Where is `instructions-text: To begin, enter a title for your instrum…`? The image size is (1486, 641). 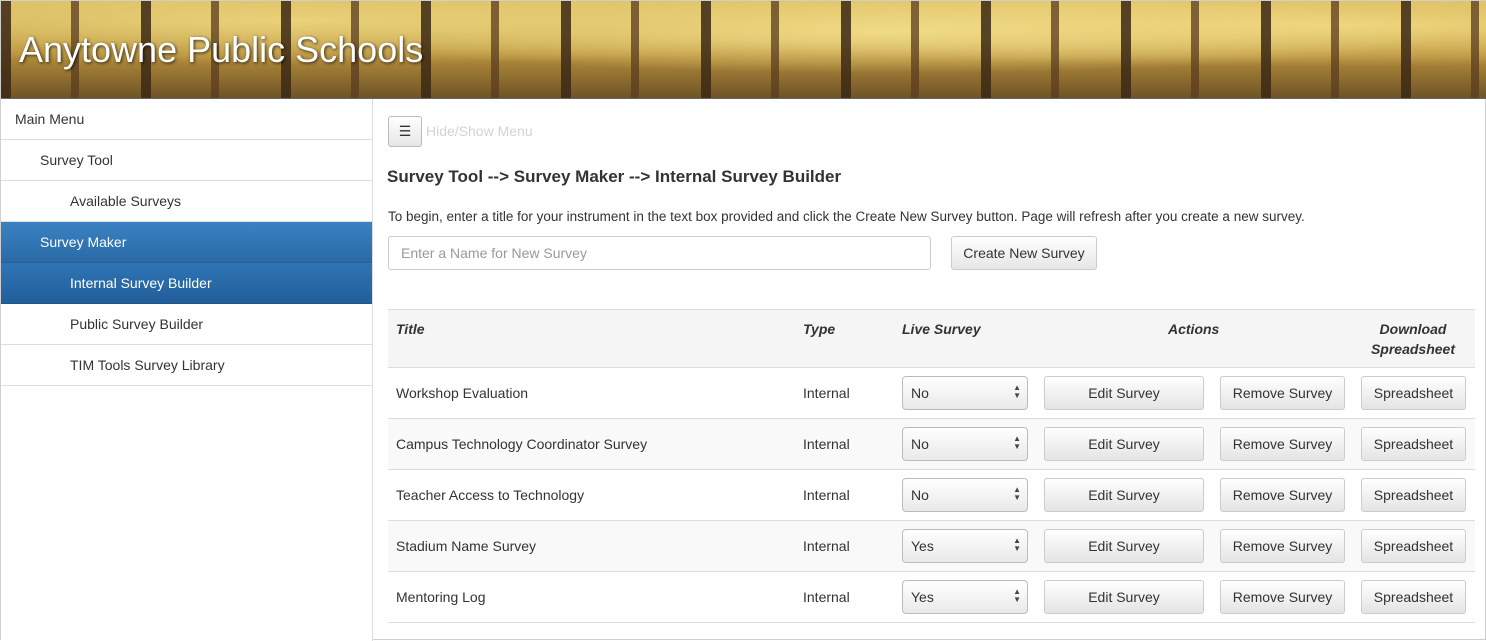 instructions-text: To begin, enter a title for your instrum… is located at coordinates (846, 216).